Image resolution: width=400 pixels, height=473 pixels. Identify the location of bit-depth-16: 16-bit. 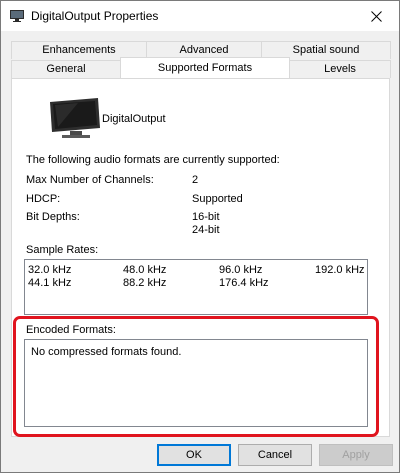
(206, 217).